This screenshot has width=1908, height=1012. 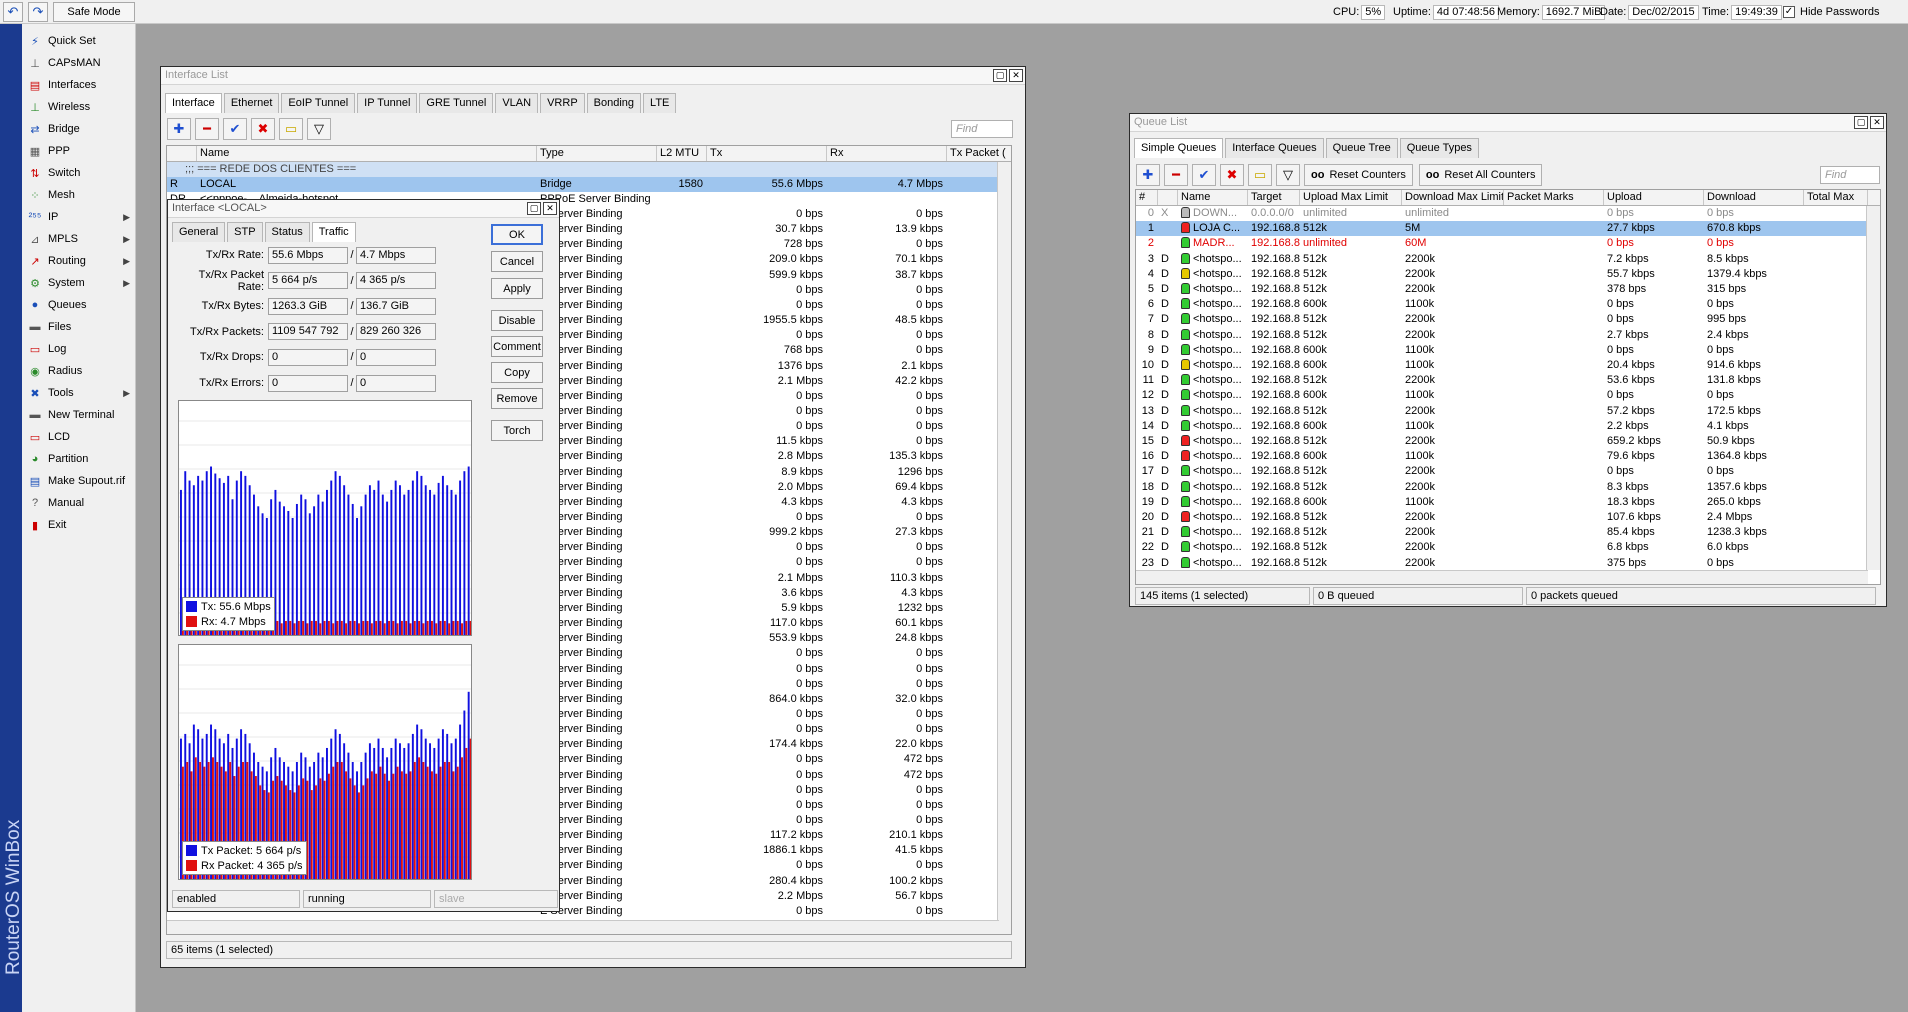 What do you see at coordinates (517, 398) in the screenshot?
I see `remove-button: Remove` at bounding box center [517, 398].